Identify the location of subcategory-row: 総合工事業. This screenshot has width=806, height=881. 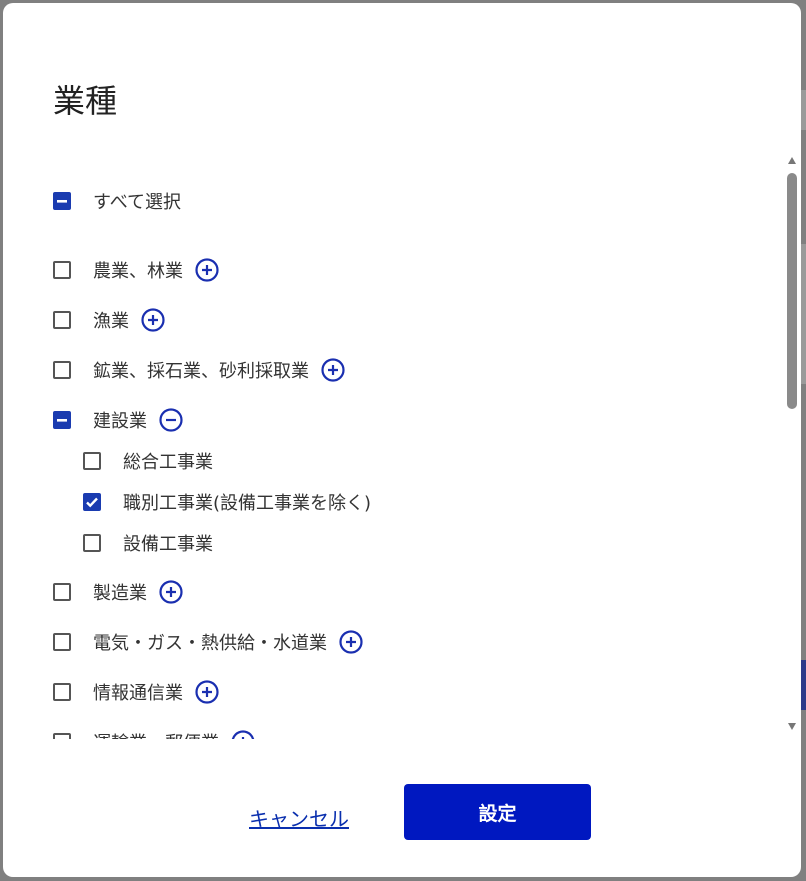
(148, 461).